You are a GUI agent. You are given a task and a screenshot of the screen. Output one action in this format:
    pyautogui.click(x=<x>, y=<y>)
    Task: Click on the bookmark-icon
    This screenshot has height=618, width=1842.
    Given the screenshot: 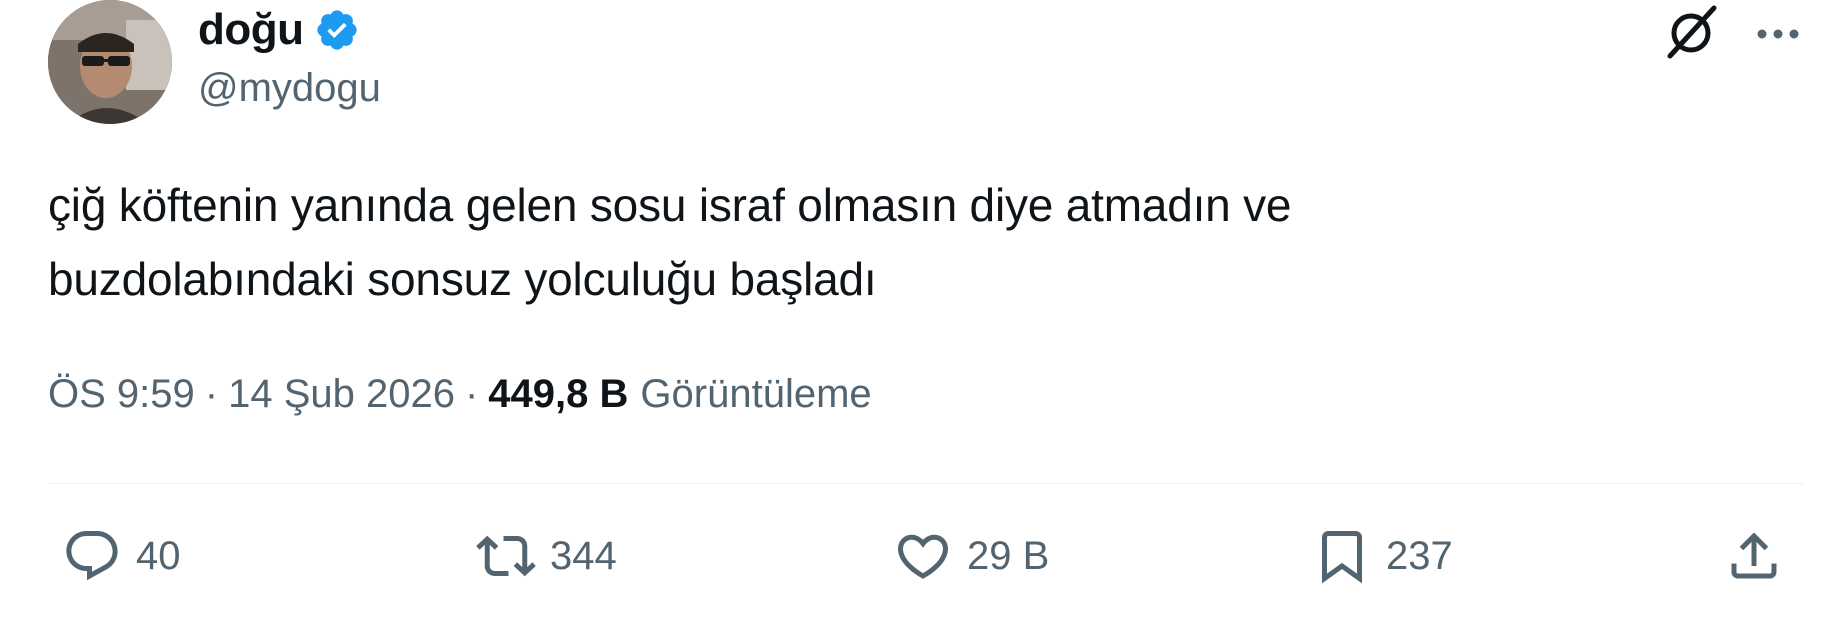 What is the action you would take?
    pyautogui.click(x=1342, y=557)
    